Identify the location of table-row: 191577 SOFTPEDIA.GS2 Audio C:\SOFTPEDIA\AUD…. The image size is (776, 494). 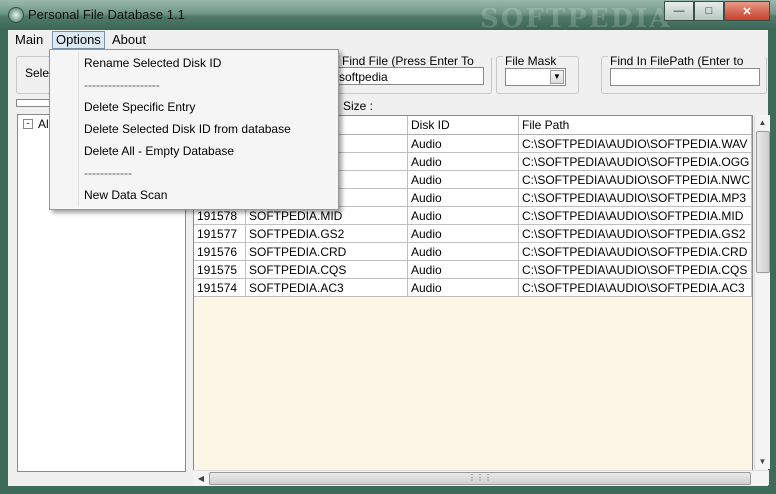
(473, 234).